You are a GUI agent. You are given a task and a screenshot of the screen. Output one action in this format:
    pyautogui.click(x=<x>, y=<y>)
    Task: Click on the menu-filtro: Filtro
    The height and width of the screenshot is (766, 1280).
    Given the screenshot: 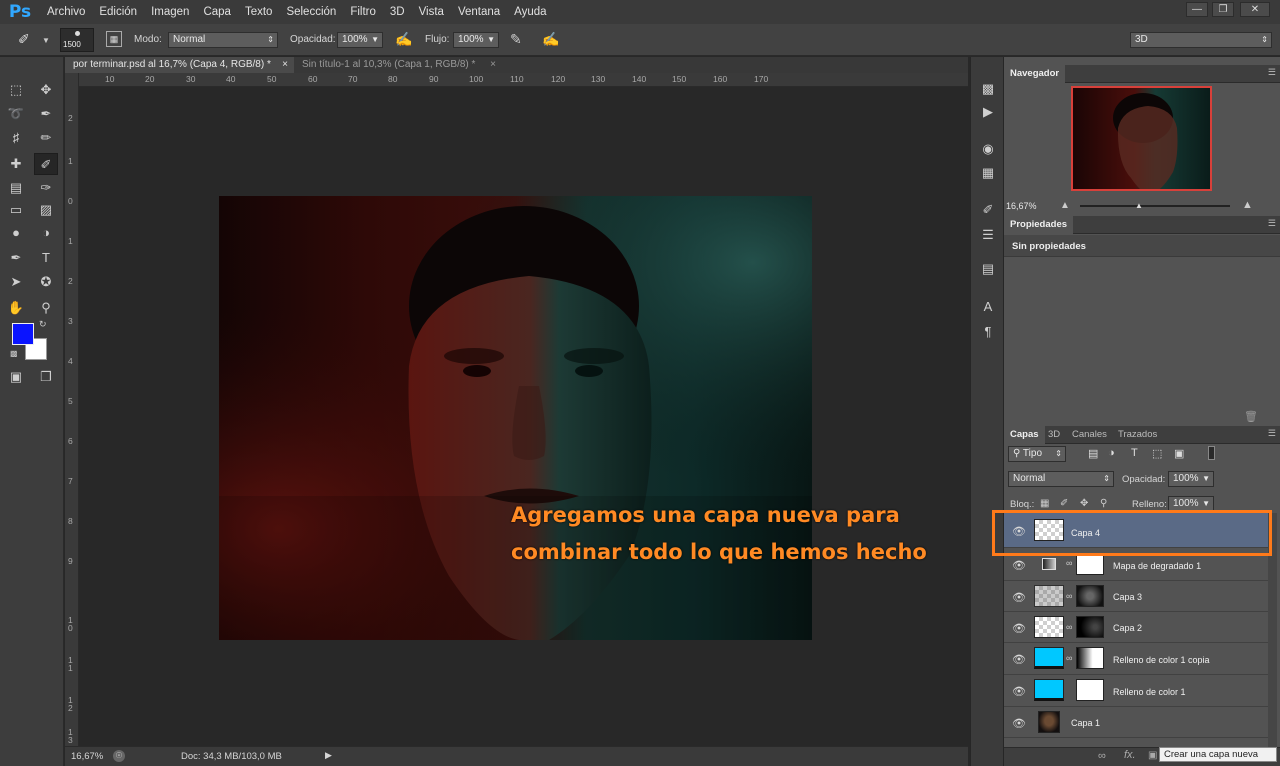 What is the action you would take?
    pyautogui.click(x=363, y=12)
    